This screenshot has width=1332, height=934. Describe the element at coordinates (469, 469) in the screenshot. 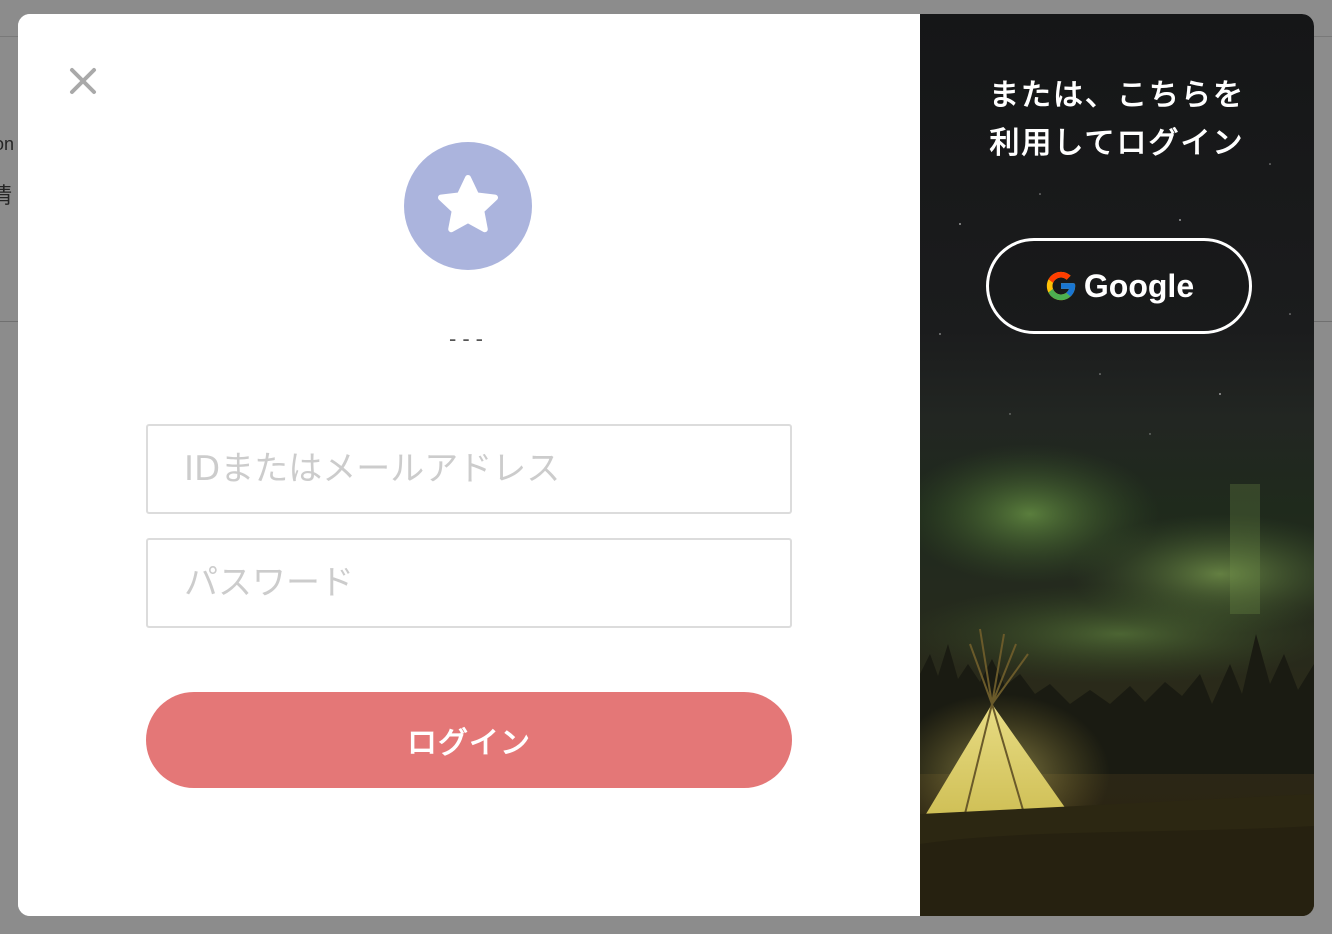

I see `id-or-email-input` at that location.